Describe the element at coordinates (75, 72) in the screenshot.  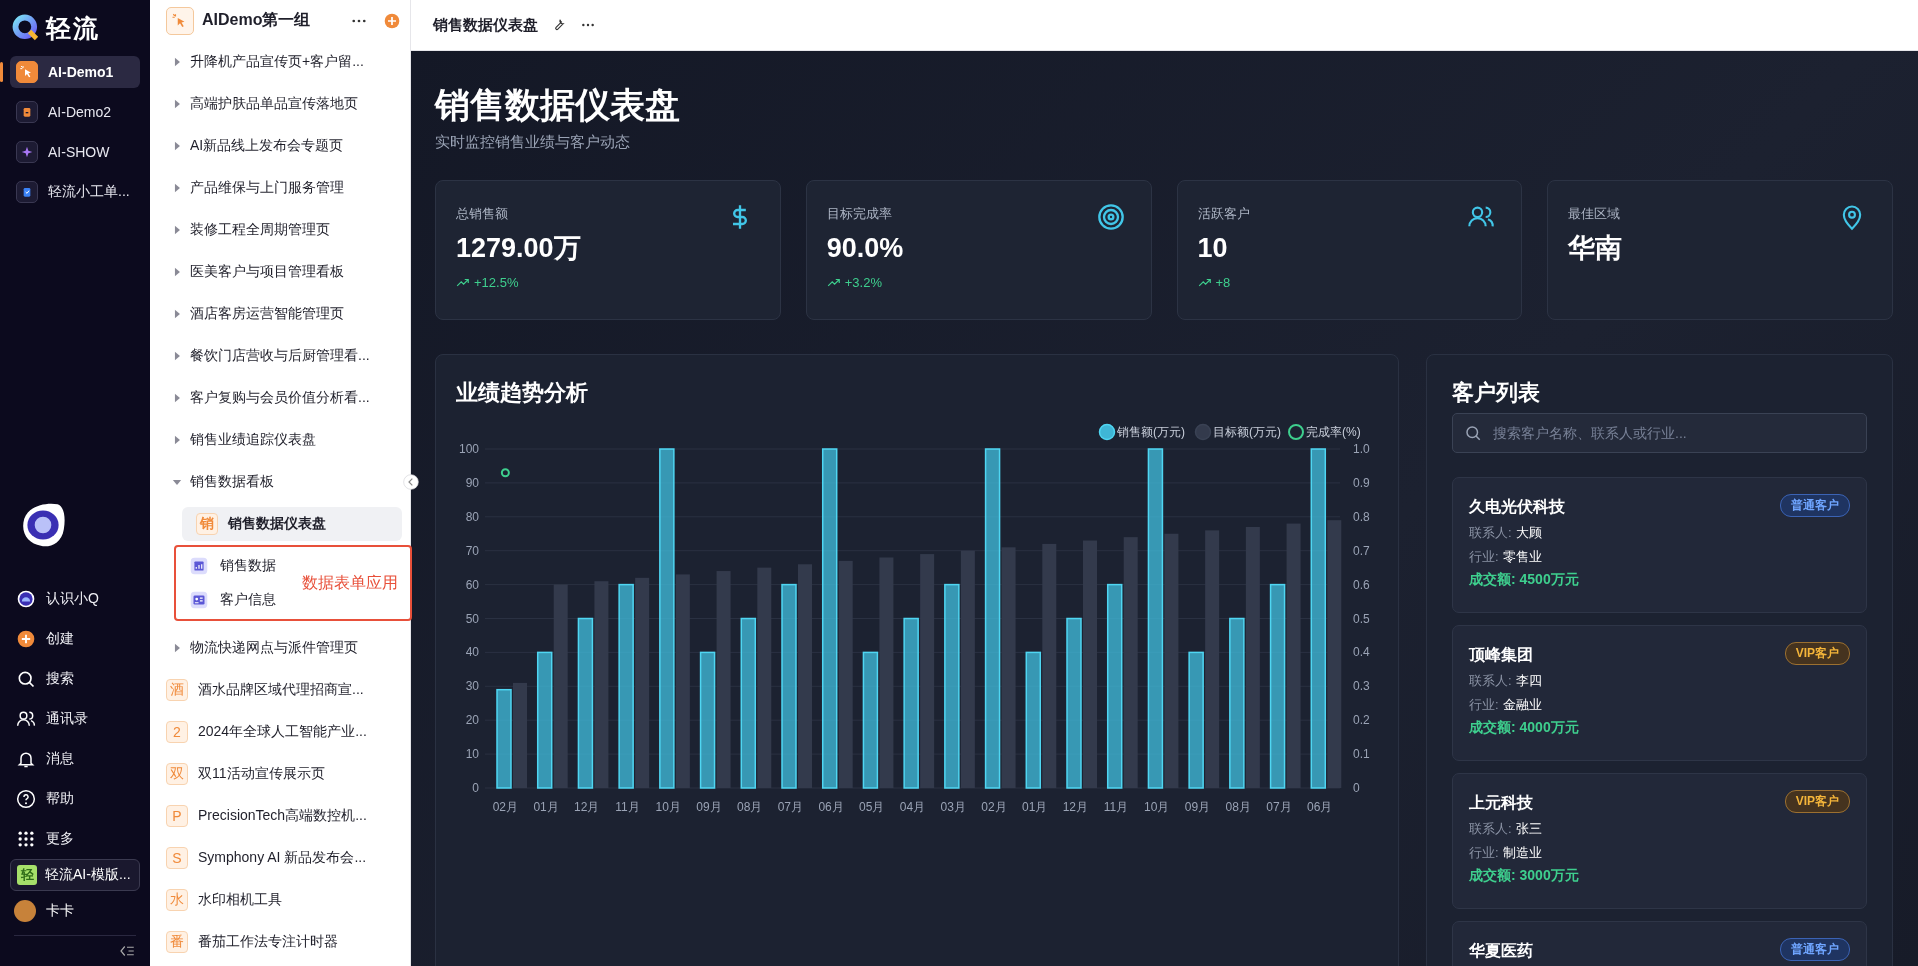
I see `app-item: AI-Demo1` at that location.